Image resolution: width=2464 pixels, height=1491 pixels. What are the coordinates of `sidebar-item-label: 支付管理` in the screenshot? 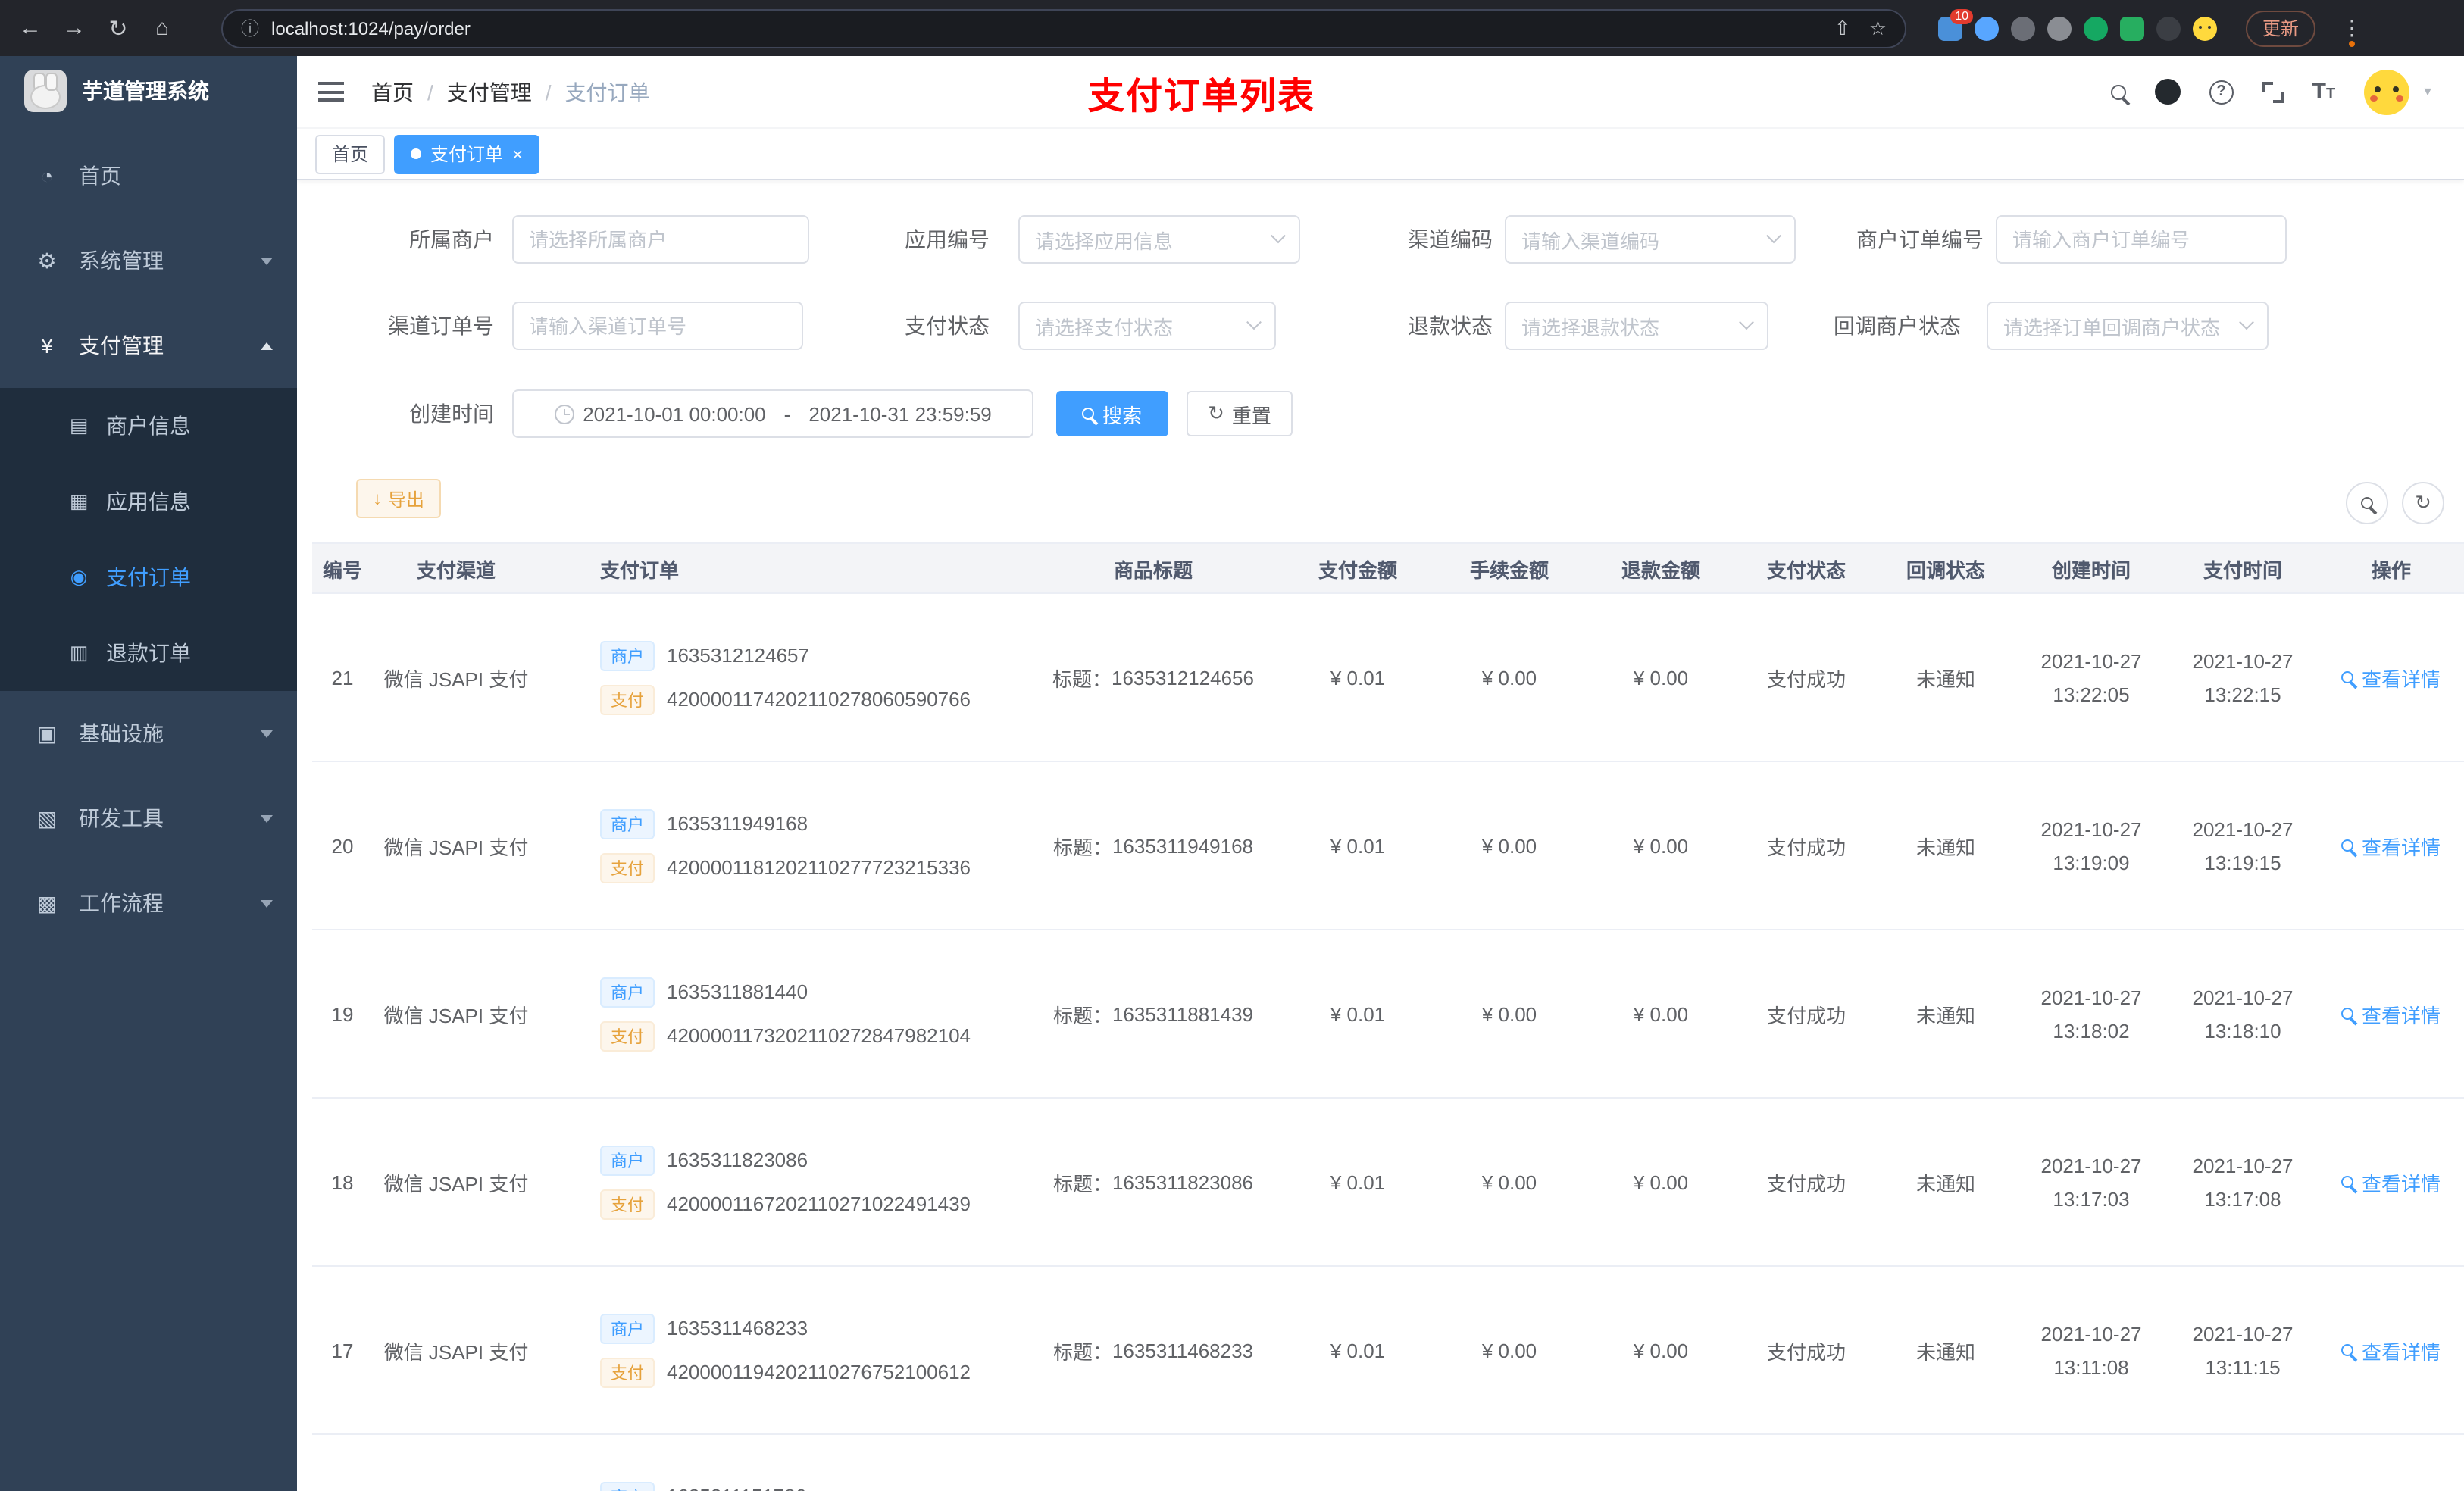 It's located at (121, 345).